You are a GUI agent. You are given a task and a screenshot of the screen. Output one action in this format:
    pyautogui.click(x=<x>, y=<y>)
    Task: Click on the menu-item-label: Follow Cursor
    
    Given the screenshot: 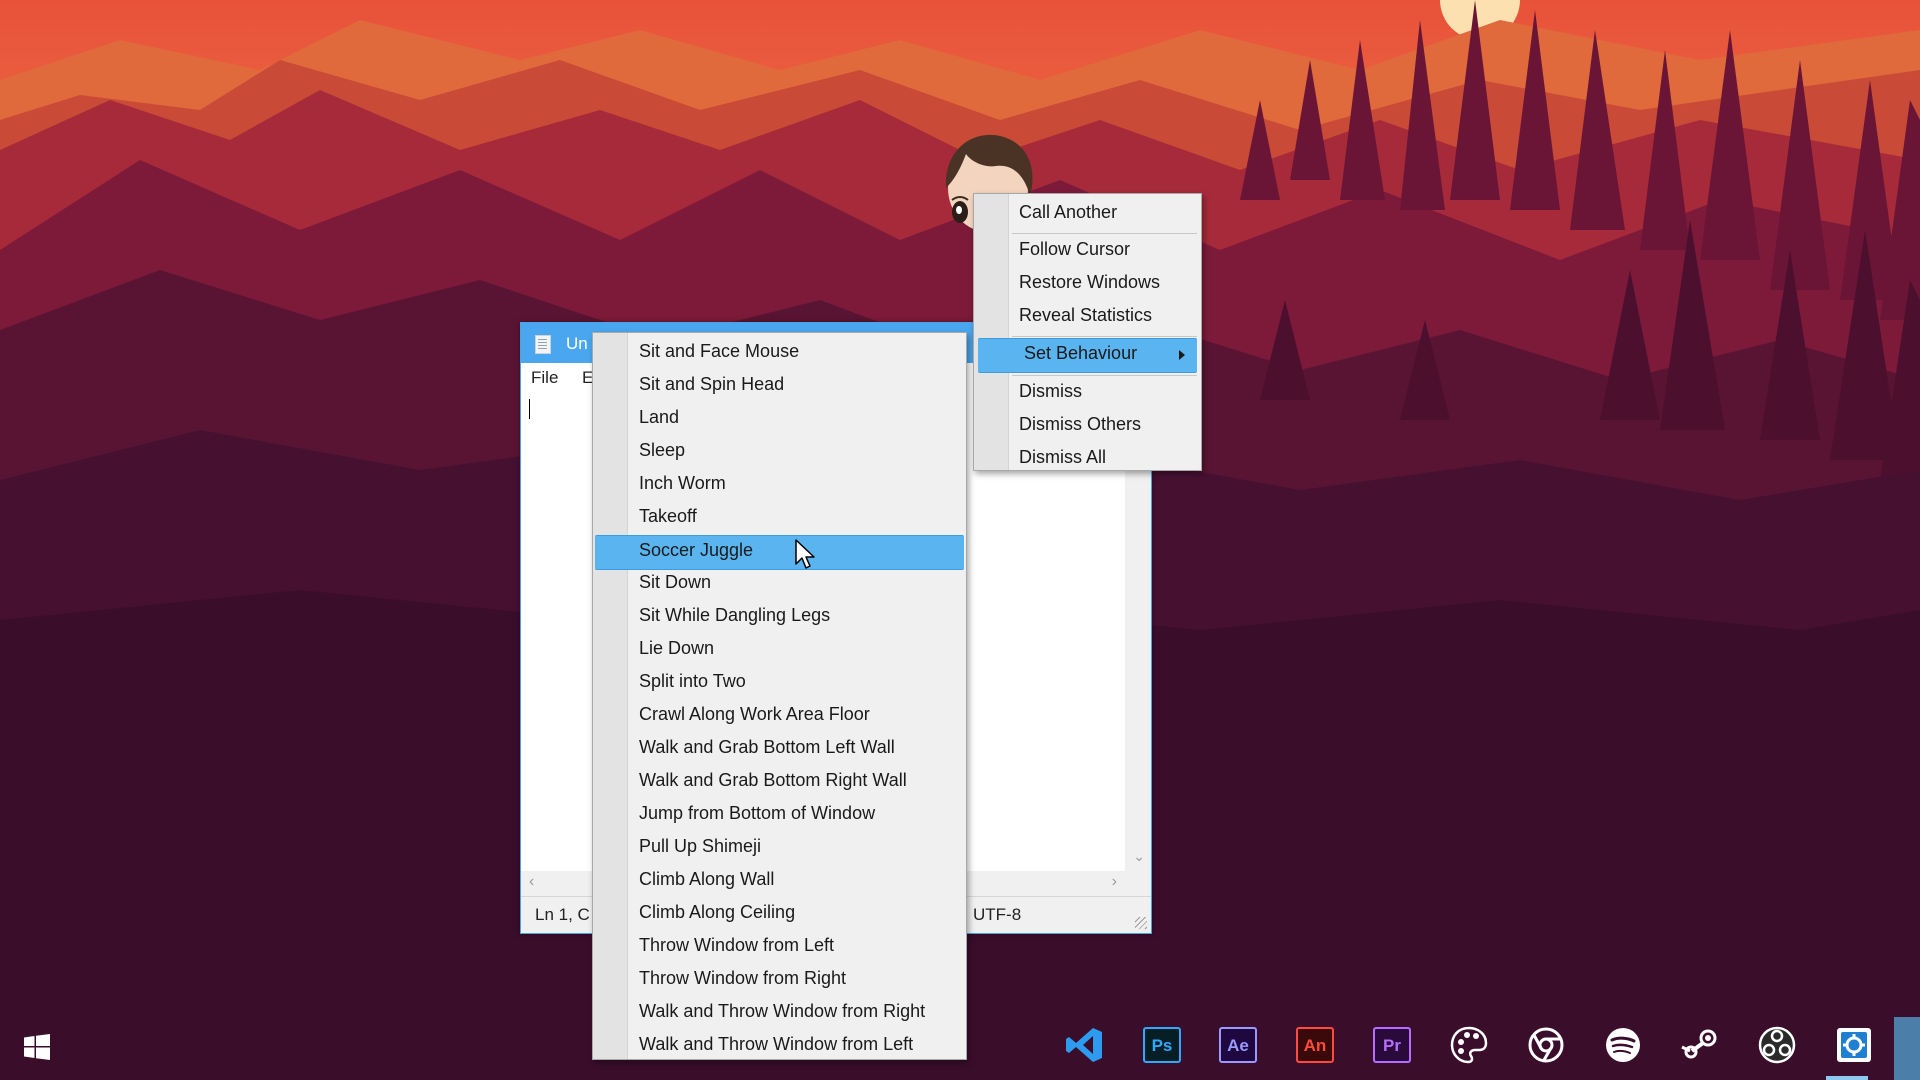 What is the action you would take?
    pyautogui.click(x=1075, y=249)
    